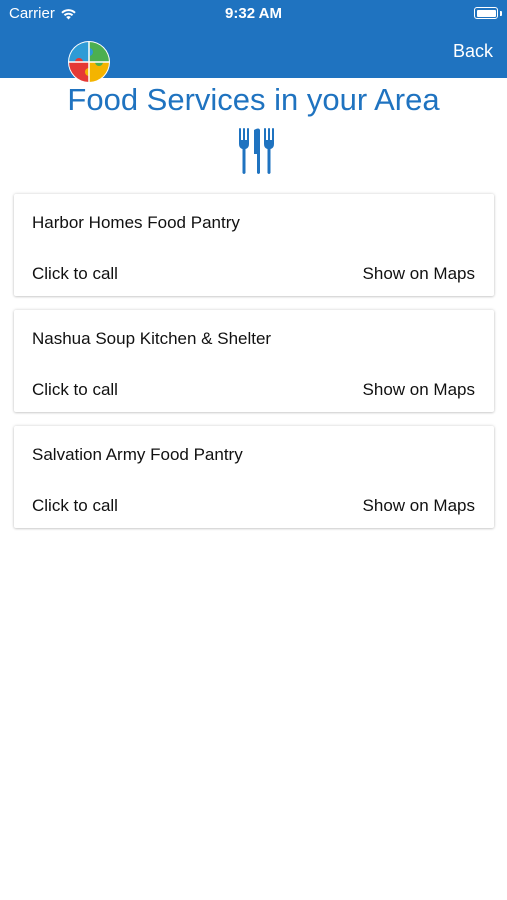 This screenshot has height=900, width=507. What do you see at coordinates (501, 13) in the screenshot?
I see `battery-tip` at bounding box center [501, 13].